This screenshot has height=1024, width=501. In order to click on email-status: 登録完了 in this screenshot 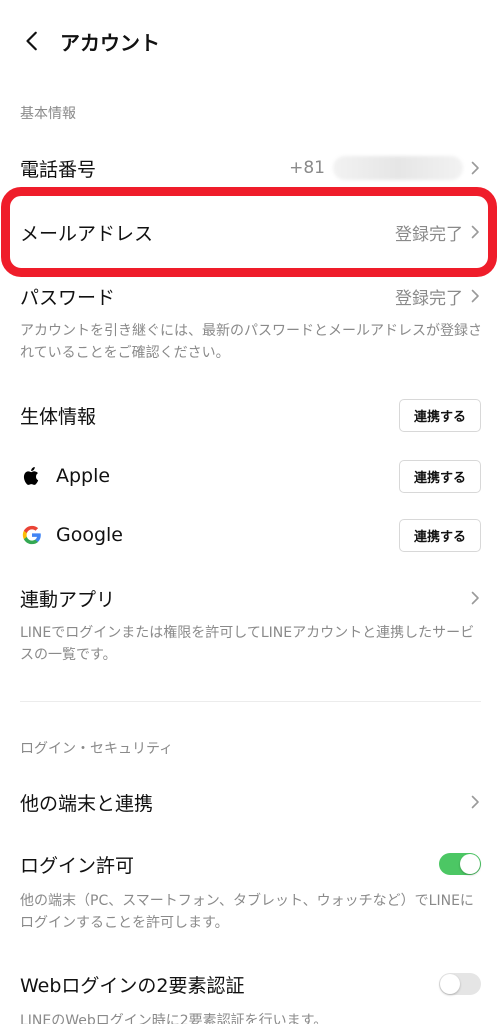, I will do `click(429, 234)`.